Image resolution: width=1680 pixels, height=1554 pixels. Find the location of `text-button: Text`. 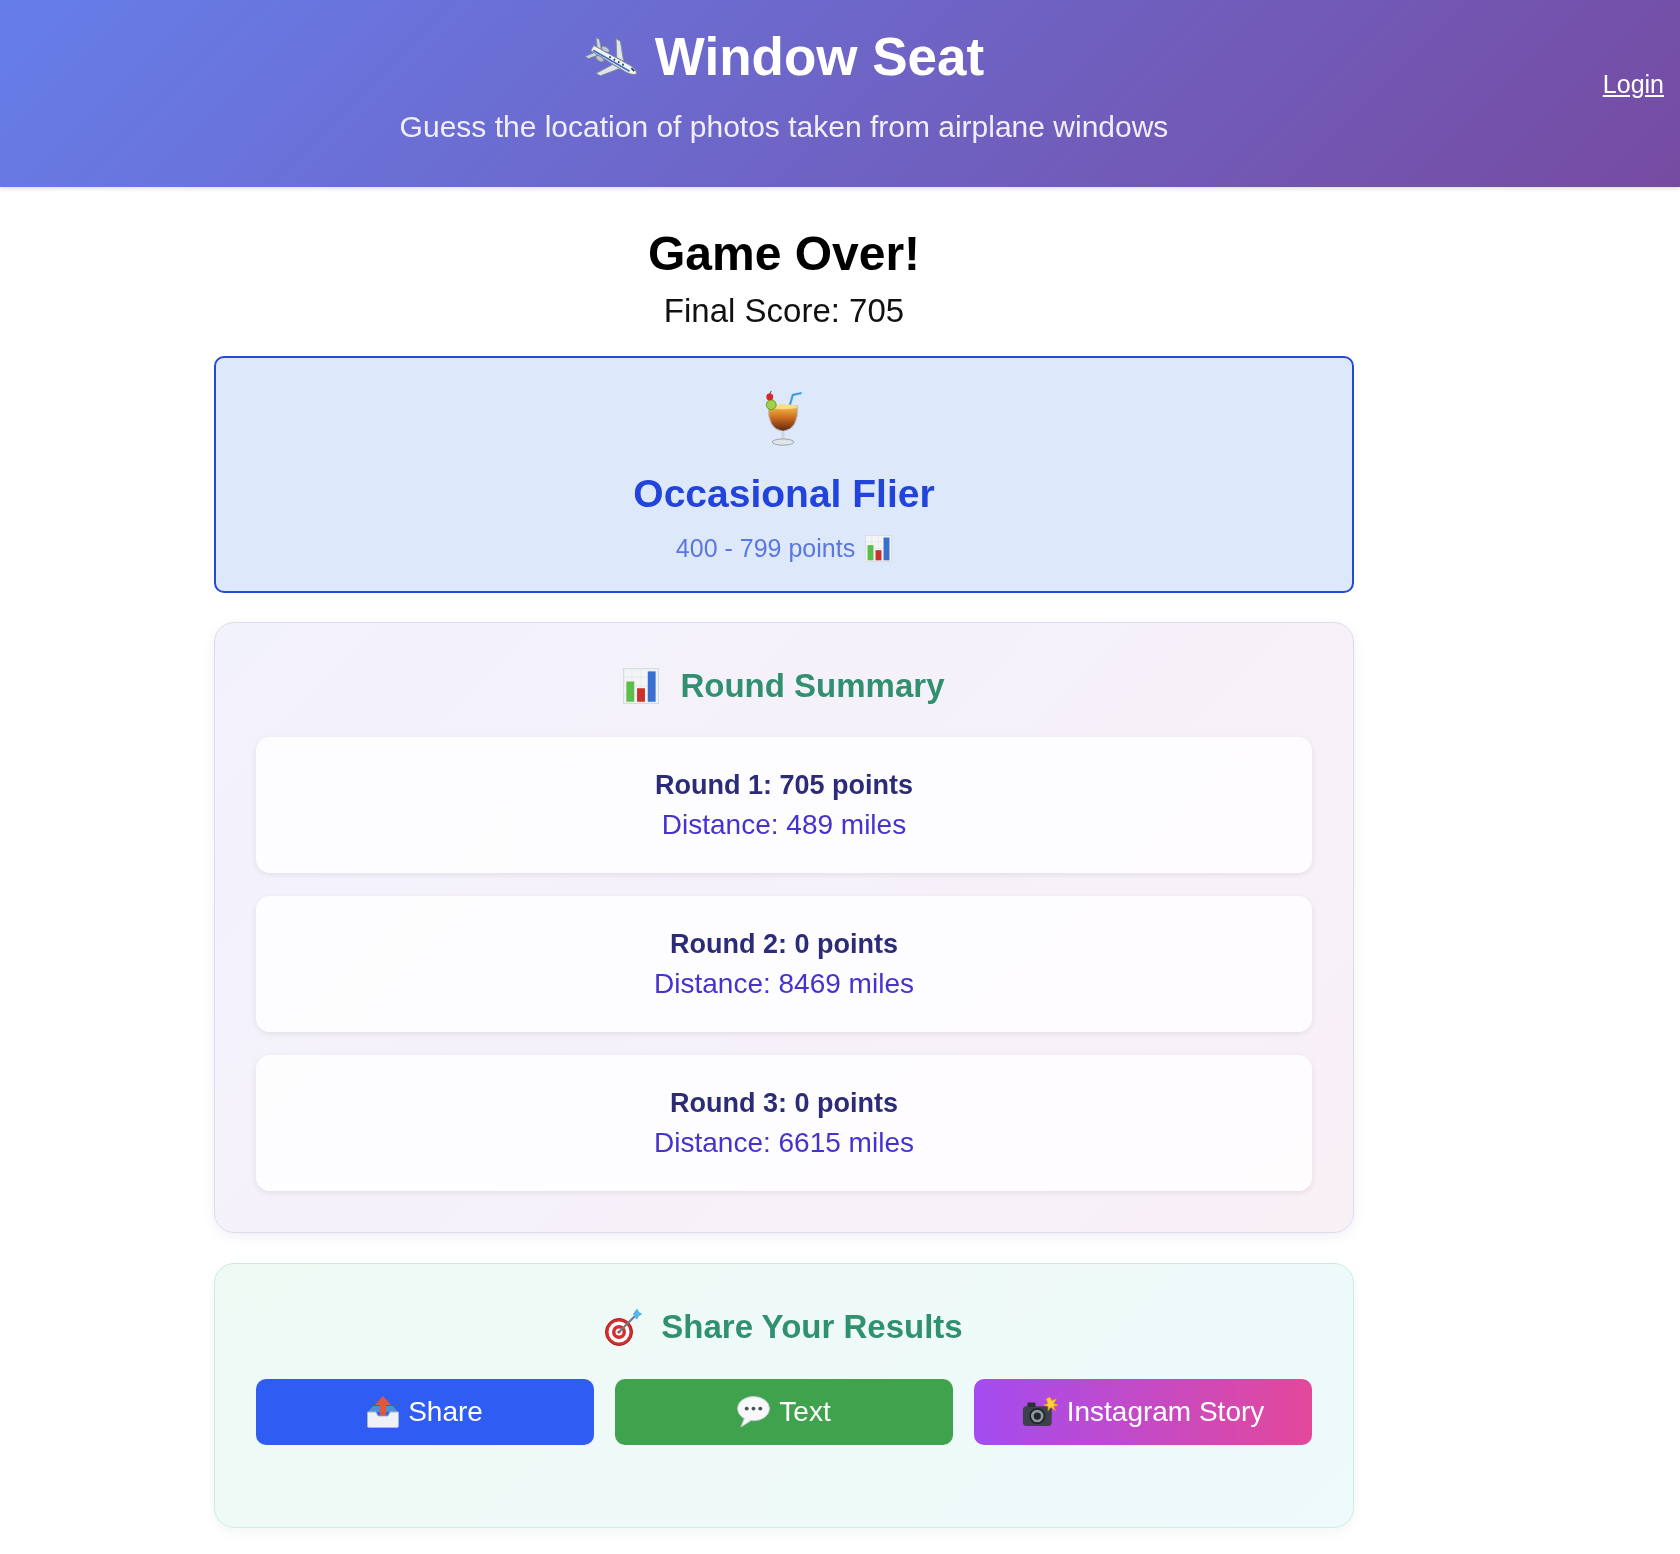

text-button: Text is located at coordinates (784, 1412).